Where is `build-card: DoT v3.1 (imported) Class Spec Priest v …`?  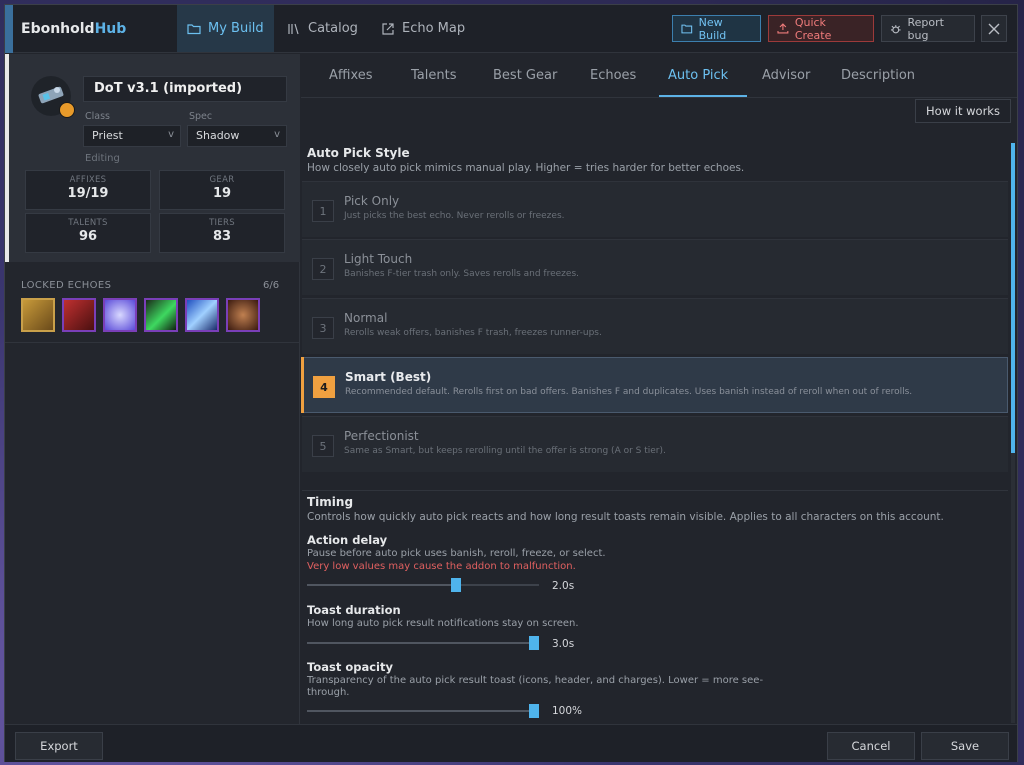
build-card: DoT v3.1 (imported) Class Spec Priest v … is located at coordinates (152, 158).